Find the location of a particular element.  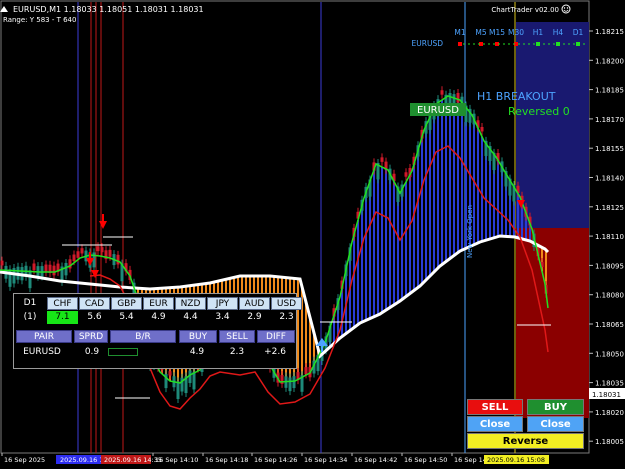

buy-button: BUY is located at coordinates (555, 407).